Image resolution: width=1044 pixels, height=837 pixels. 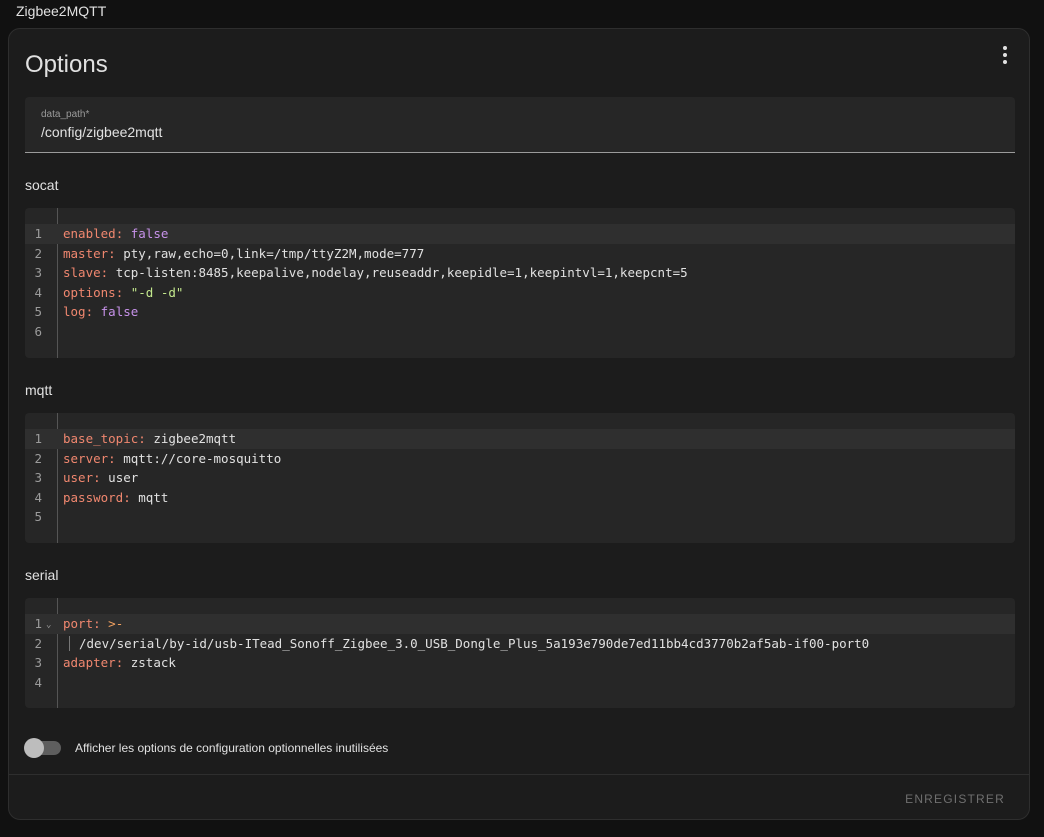 What do you see at coordinates (195, 438) in the screenshot?
I see `yaml-value: zigbee2mqtt` at bounding box center [195, 438].